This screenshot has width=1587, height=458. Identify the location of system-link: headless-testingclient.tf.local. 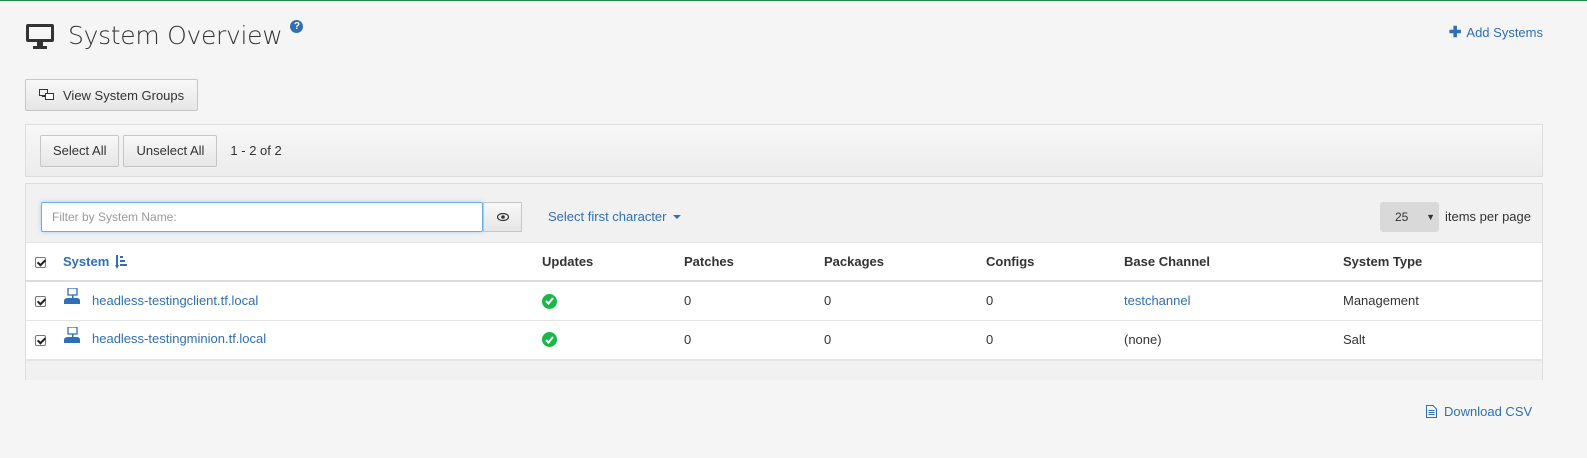
(161, 298).